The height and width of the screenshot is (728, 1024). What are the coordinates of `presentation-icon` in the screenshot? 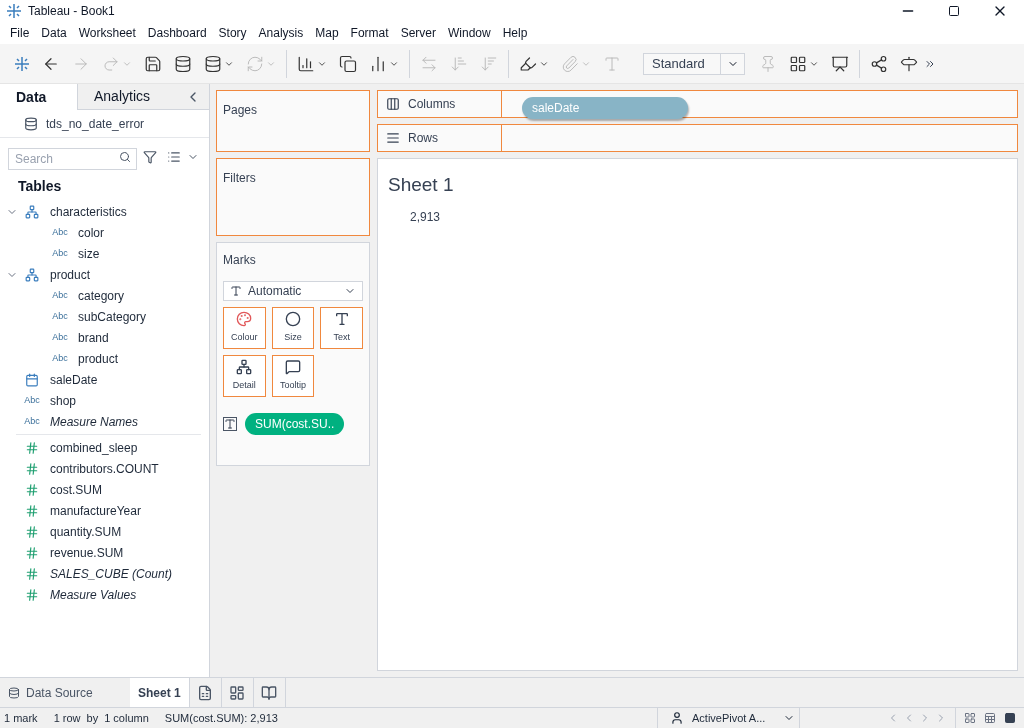 It's located at (840, 63).